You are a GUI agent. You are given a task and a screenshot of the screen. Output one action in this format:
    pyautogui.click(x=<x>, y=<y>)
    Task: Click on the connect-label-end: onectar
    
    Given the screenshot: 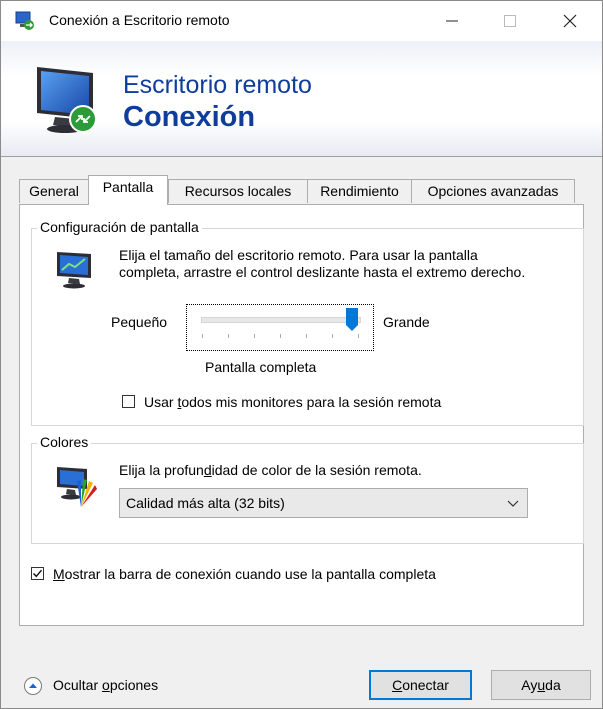 What is the action you would take?
    pyautogui.click(x=425, y=685)
    